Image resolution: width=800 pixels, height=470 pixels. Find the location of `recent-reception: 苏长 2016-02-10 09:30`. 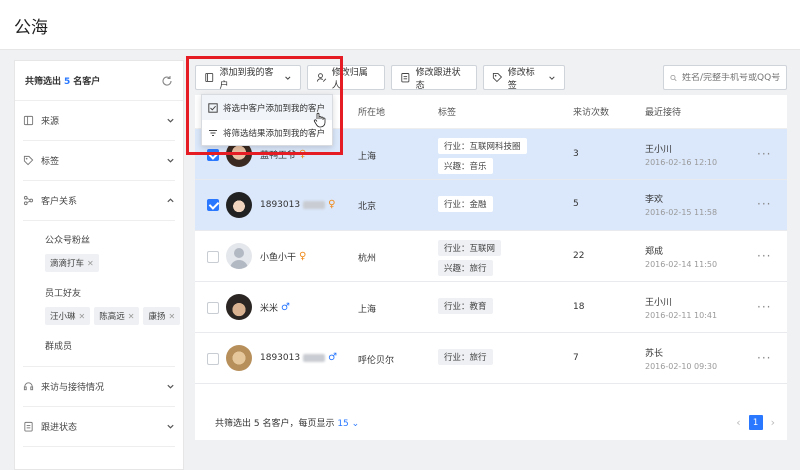

recent-reception: 苏长 2016-02-10 09:30 is located at coordinates (681, 358).